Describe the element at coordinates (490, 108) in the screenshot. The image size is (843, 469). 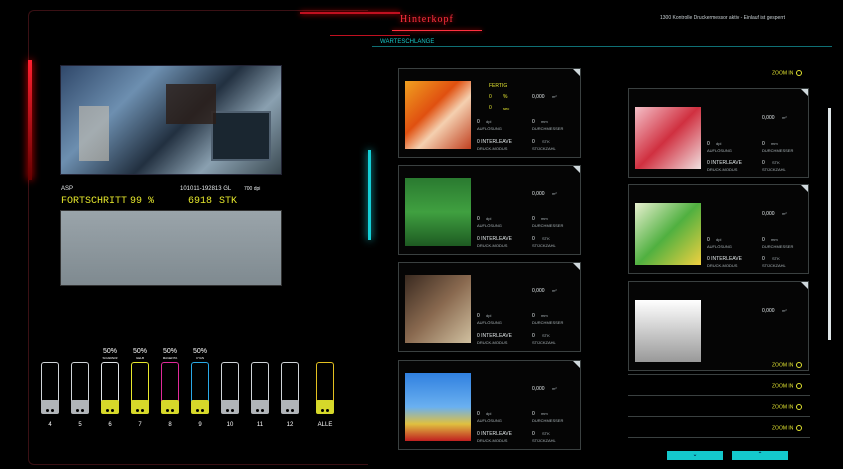
I see `job-time-value: 0` at that location.